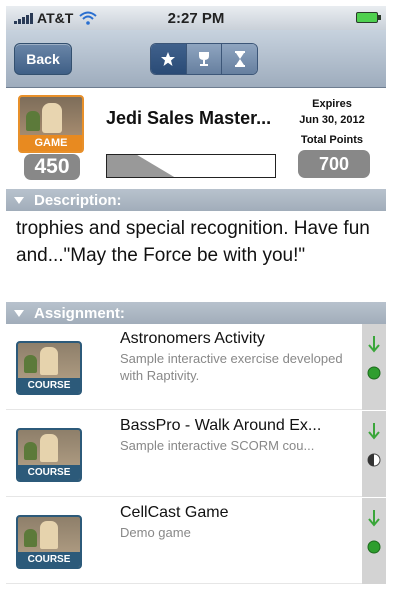  I want to click on progress-bar, so click(191, 166).